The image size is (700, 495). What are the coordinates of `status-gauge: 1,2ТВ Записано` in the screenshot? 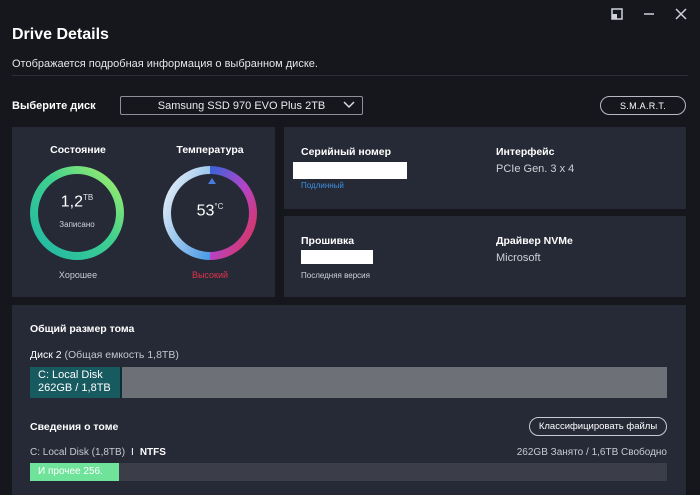 It's located at (77, 213).